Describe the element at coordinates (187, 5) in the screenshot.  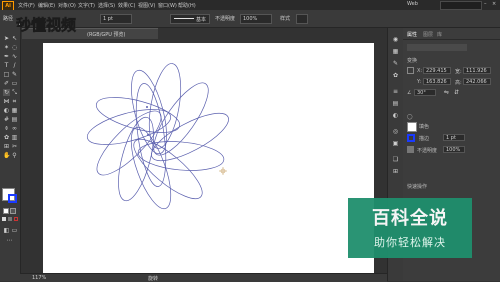
I see `menu-item: 帮助(H)` at that location.